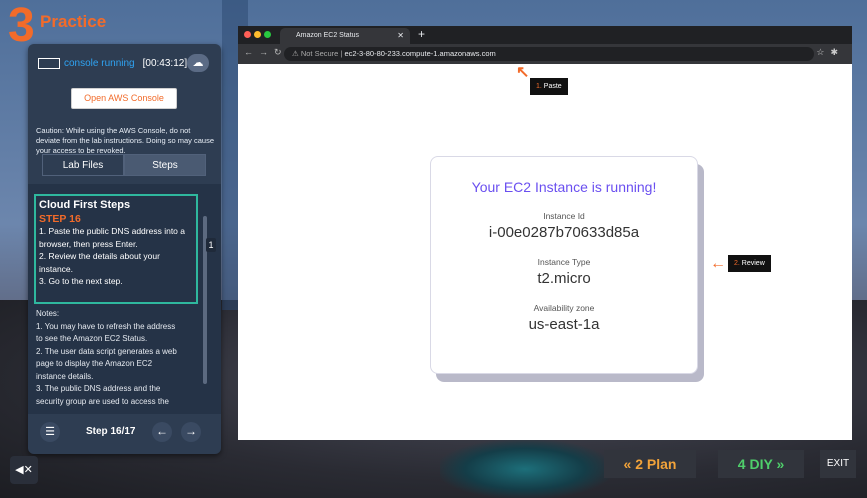 Image resolution: width=867 pixels, height=498 pixels. I want to click on panel-tabs: Lab Files Steps, so click(124, 165).